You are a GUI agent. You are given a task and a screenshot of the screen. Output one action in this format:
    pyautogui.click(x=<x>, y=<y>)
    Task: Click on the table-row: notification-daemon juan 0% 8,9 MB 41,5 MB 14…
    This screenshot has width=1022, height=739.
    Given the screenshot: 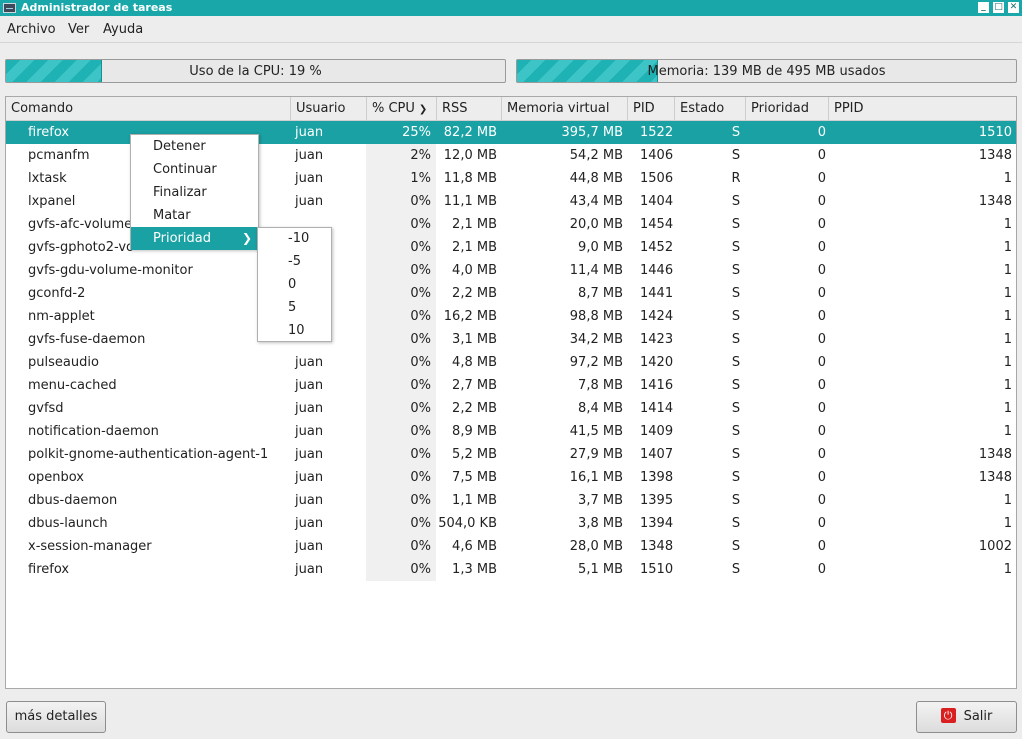 What is the action you would take?
    pyautogui.click(x=511, y=431)
    